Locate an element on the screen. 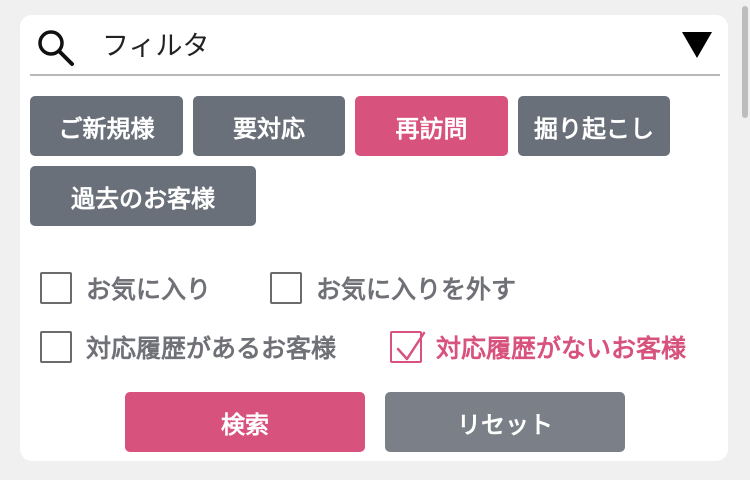 Image resolution: width=750 pixels, height=480 pixels. search-icon is located at coordinates (56, 48).